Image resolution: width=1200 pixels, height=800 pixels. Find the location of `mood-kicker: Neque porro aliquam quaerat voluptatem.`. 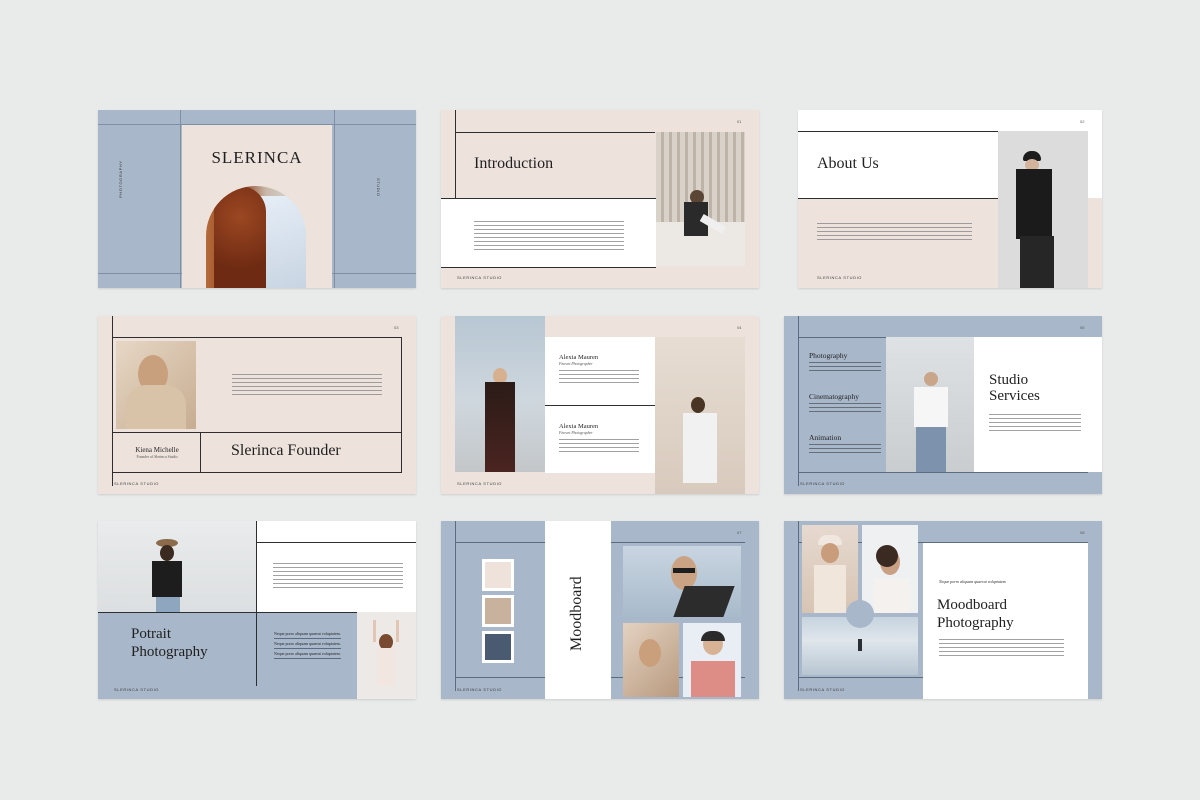

mood-kicker: Neque porro aliquam quaerat voluptatem. is located at coordinates (973, 581).